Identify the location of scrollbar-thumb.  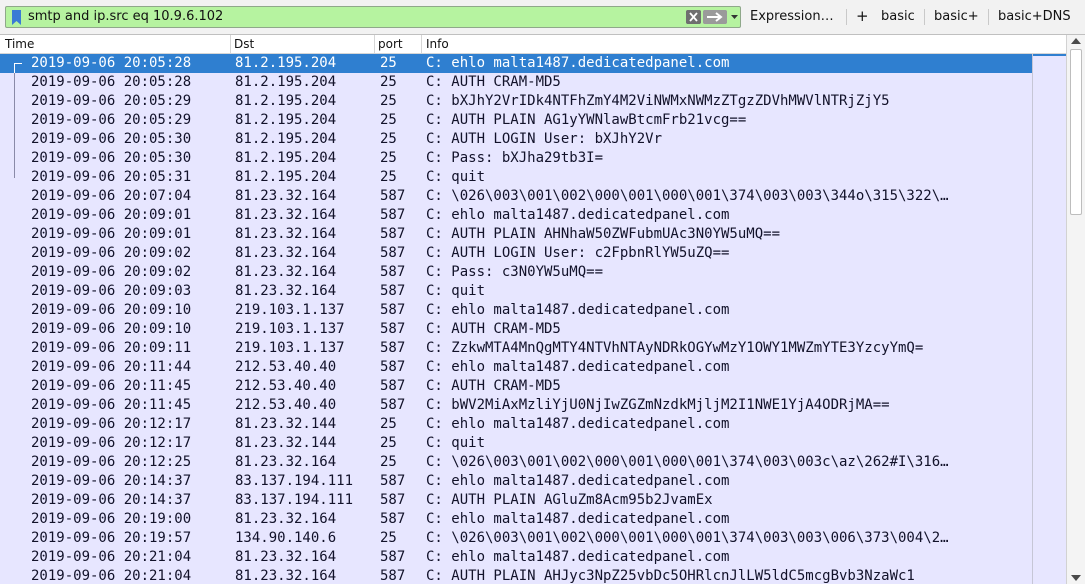
(1076, 132).